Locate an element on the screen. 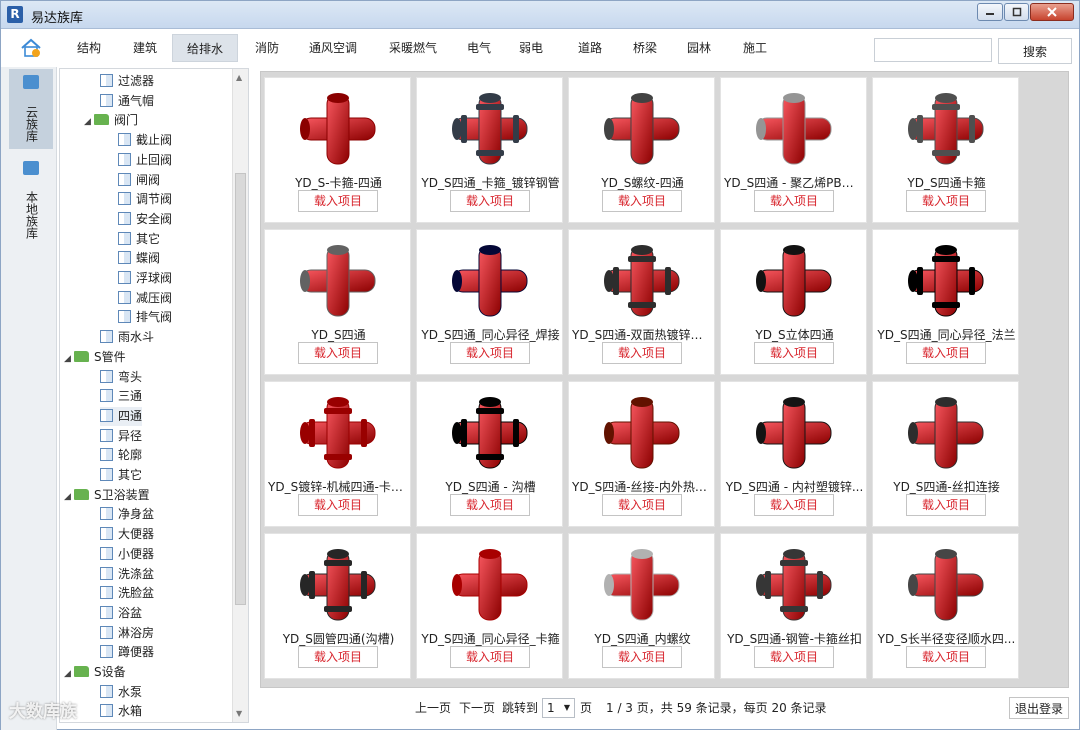  family-card: YD_S镀锌-机械四通-卡箍... 载入项目 is located at coordinates (337, 454).